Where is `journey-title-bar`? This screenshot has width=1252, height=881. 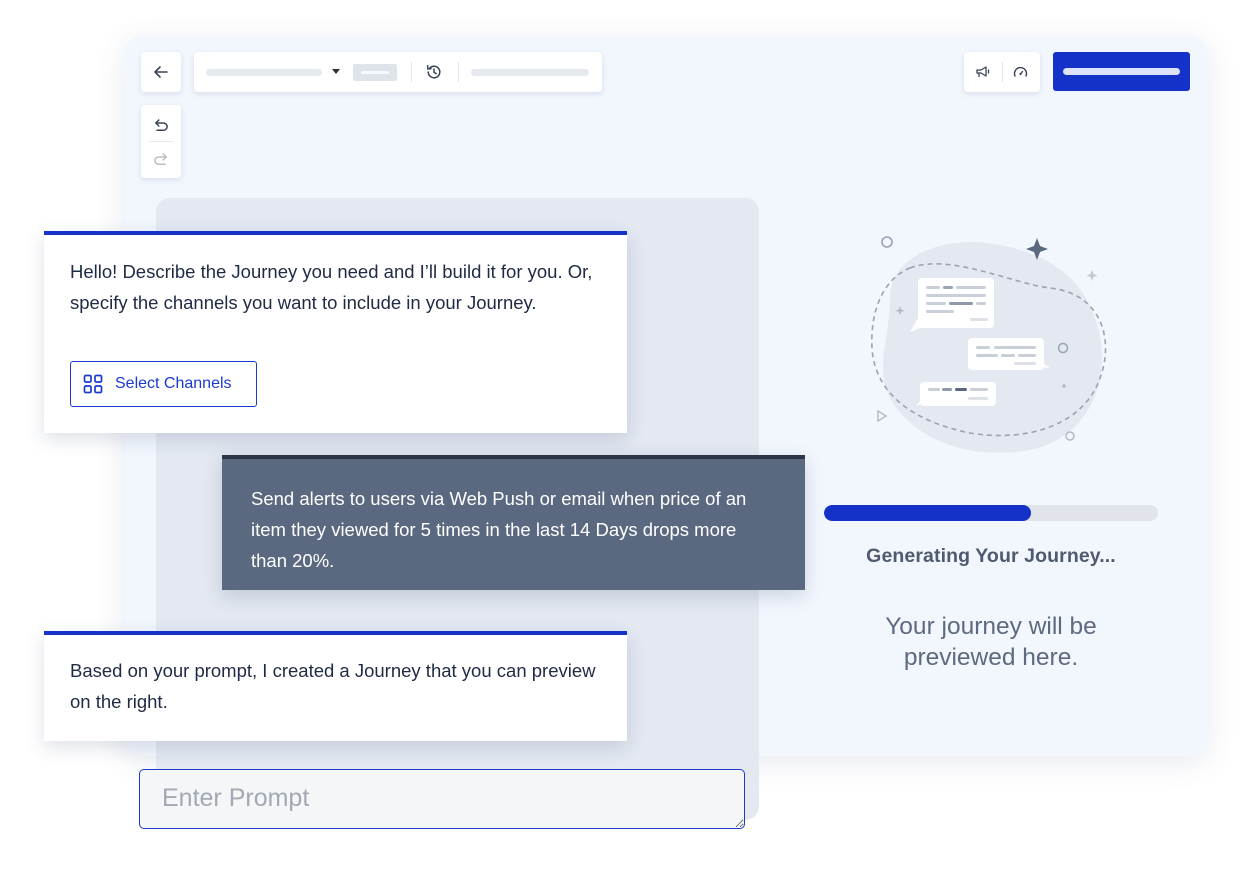
journey-title-bar is located at coordinates (398, 72).